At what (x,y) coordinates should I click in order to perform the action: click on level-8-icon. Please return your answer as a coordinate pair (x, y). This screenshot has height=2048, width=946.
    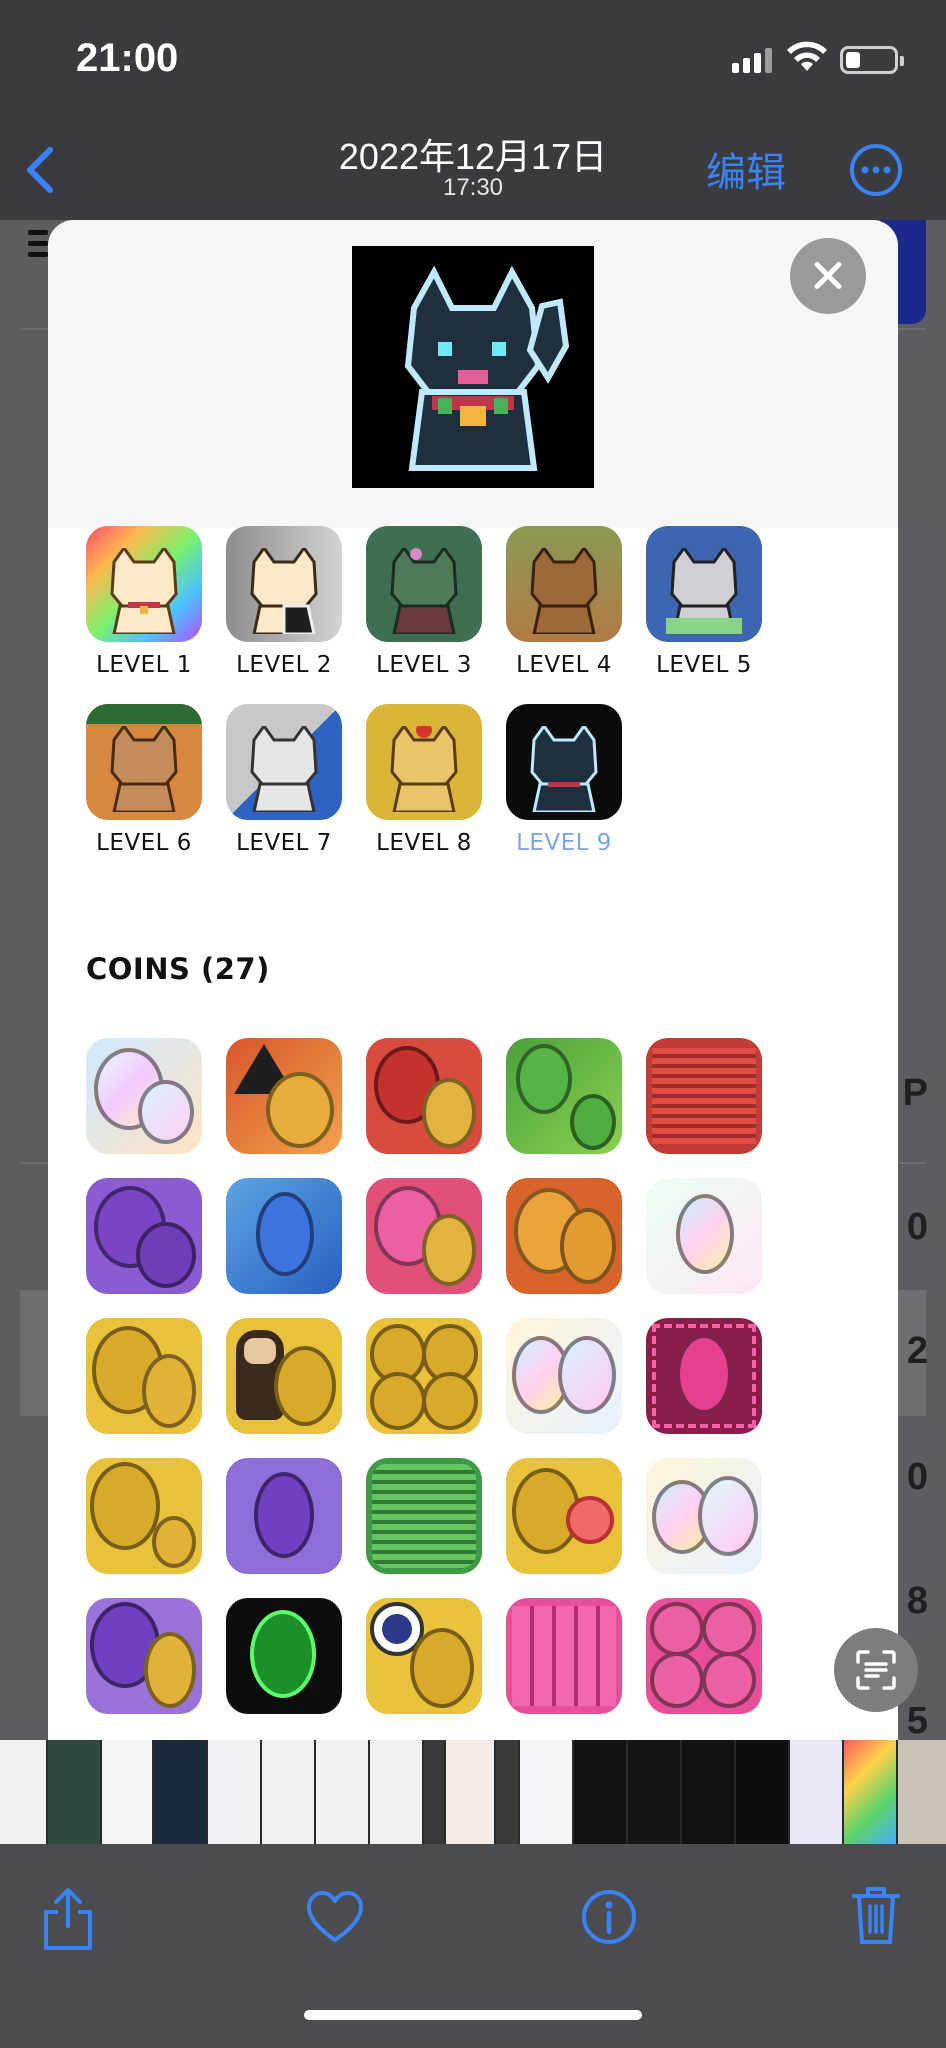
    Looking at the image, I should click on (424, 762).